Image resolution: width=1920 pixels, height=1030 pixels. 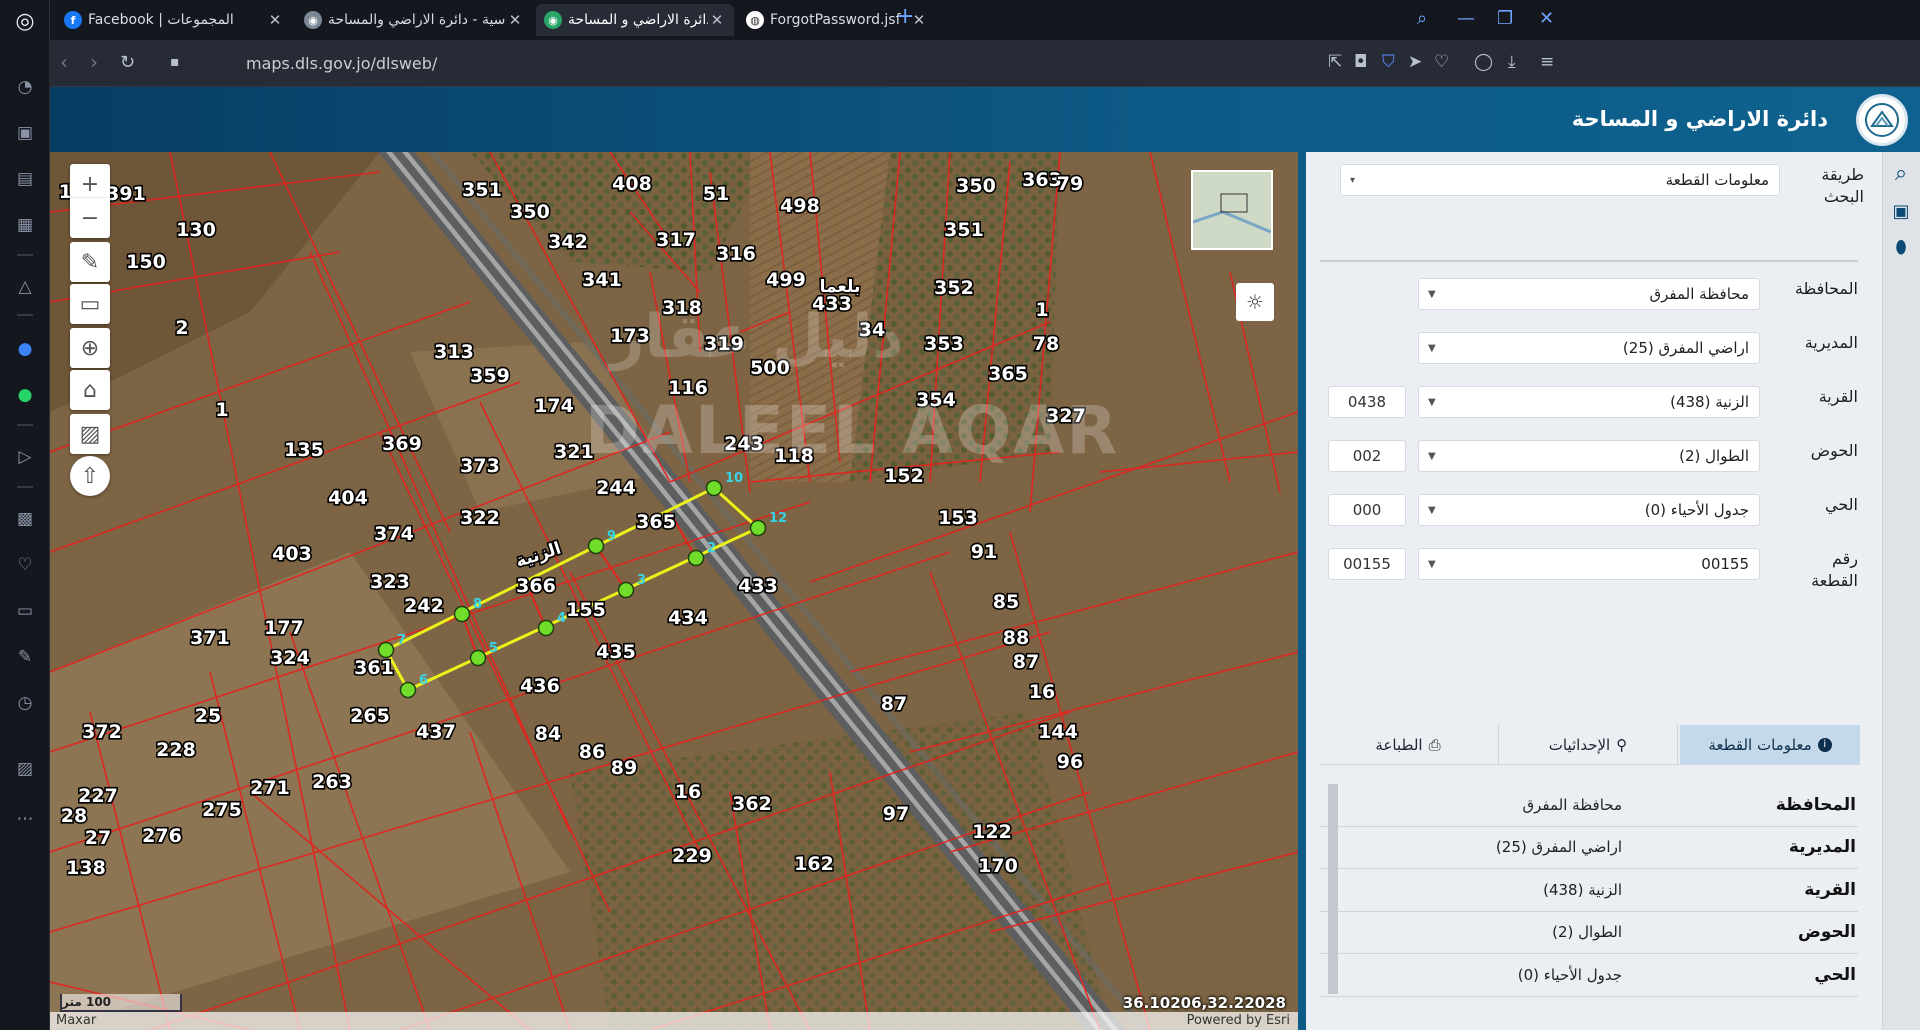 What do you see at coordinates (1483, 62) in the screenshot?
I see `profile-icon: ◯` at bounding box center [1483, 62].